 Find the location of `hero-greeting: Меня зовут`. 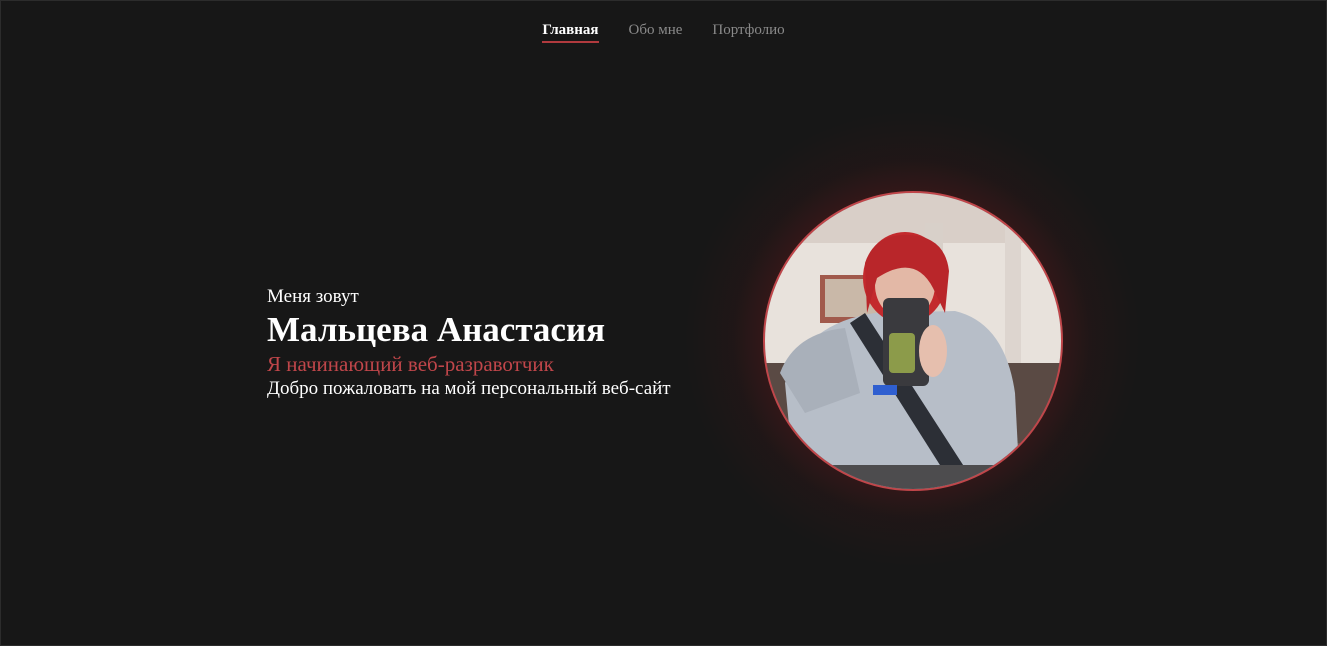

hero-greeting: Меня зовут is located at coordinates (313, 296).